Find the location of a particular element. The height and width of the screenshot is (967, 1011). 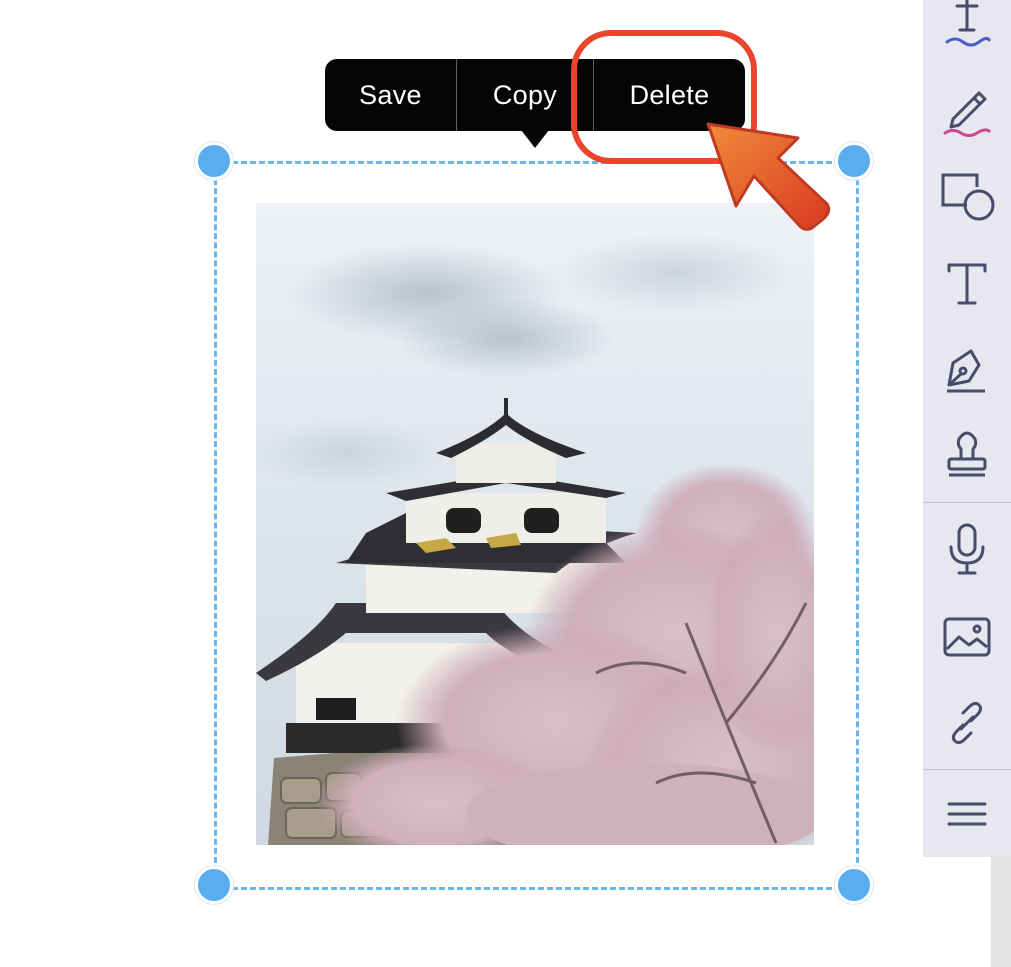

shapes-tool is located at coordinates (967, 195).